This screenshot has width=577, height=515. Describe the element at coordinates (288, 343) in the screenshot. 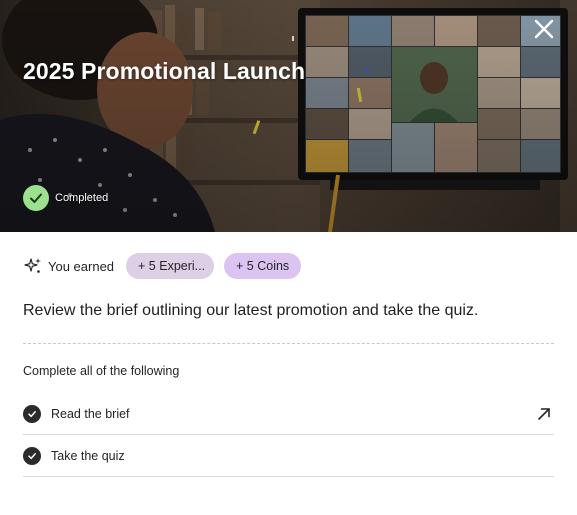

I see `section-divider` at that location.